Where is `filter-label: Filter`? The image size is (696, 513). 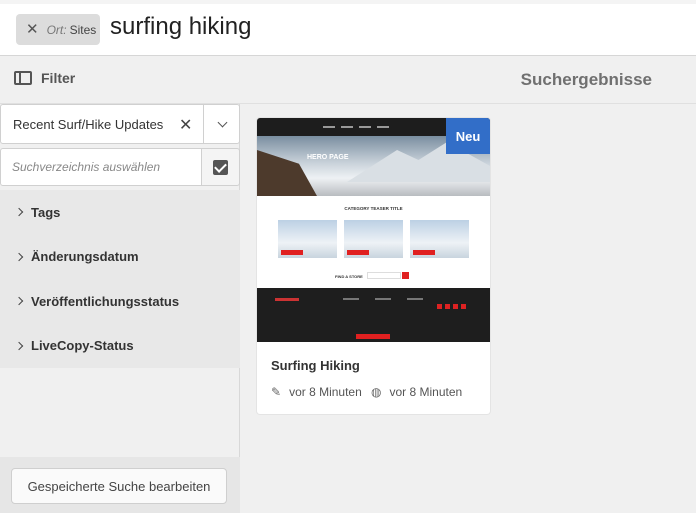 filter-label: Filter is located at coordinates (58, 78).